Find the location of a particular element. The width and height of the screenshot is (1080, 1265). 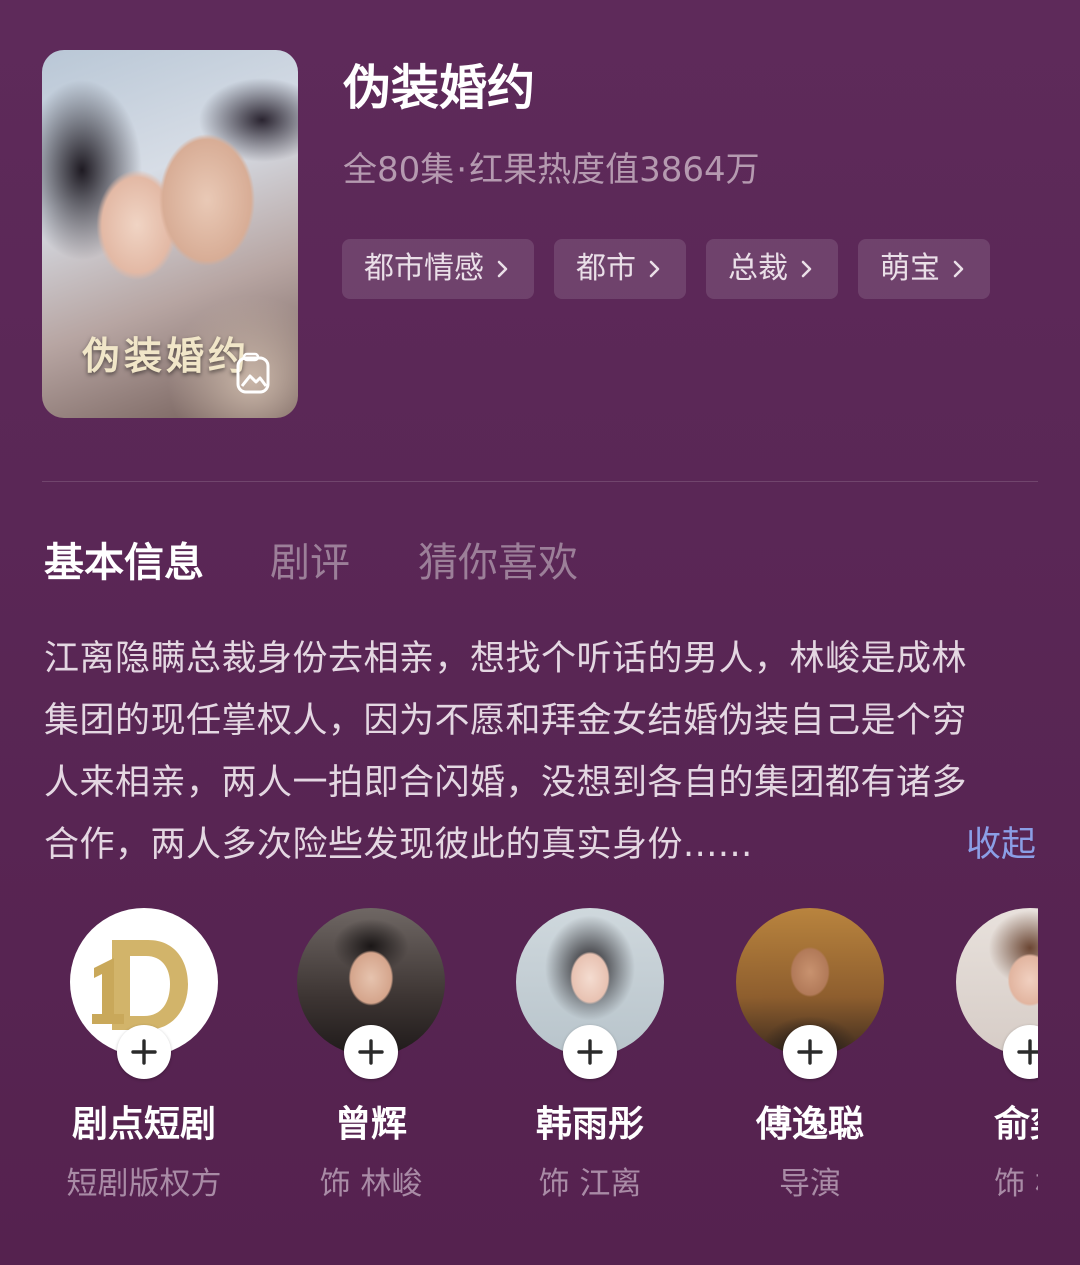

tag-urban: 都市 is located at coordinates (620, 269).